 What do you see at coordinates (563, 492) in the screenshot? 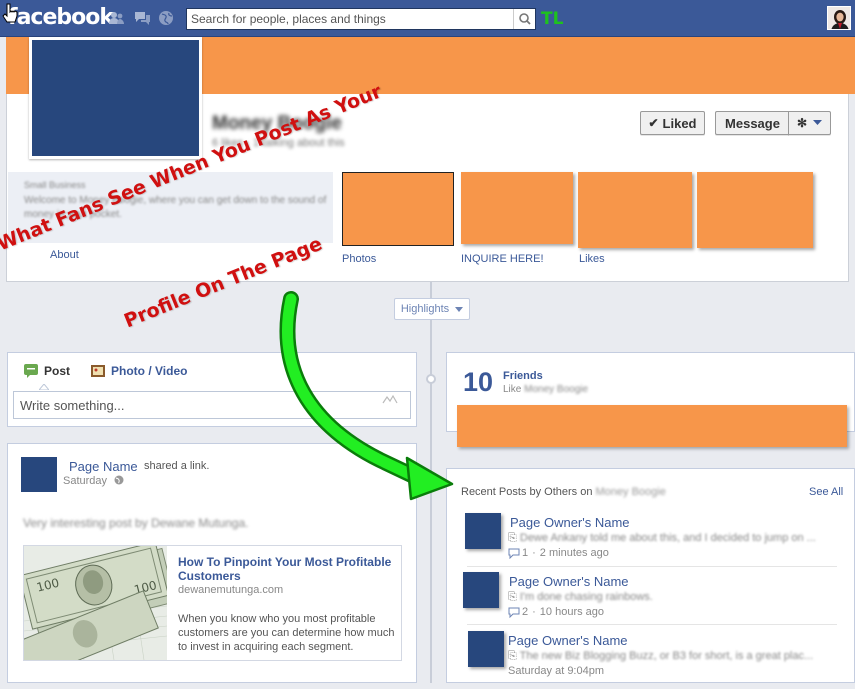
I see `recent-posts-title: Recent Posts by Others on Money Boogie` at bounding box center [563, 492].